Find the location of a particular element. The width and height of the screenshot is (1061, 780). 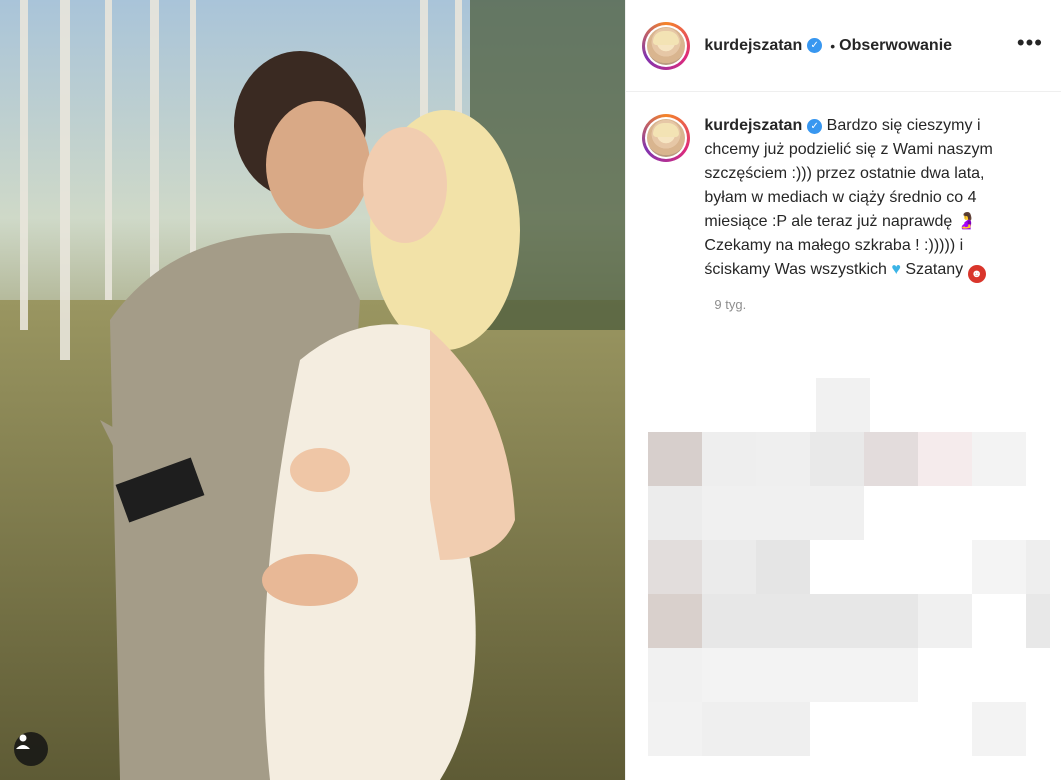

post-timestamp: 9 tyg. is located at coordinates (887, 304).